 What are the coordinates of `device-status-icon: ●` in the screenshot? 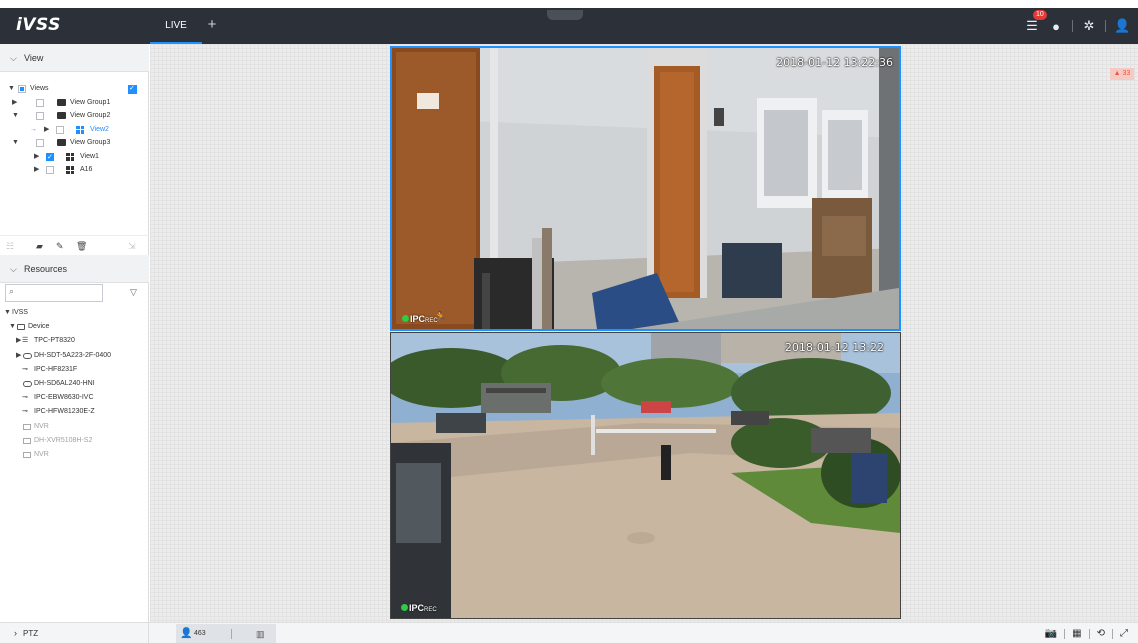 It's located at (1056, 26).